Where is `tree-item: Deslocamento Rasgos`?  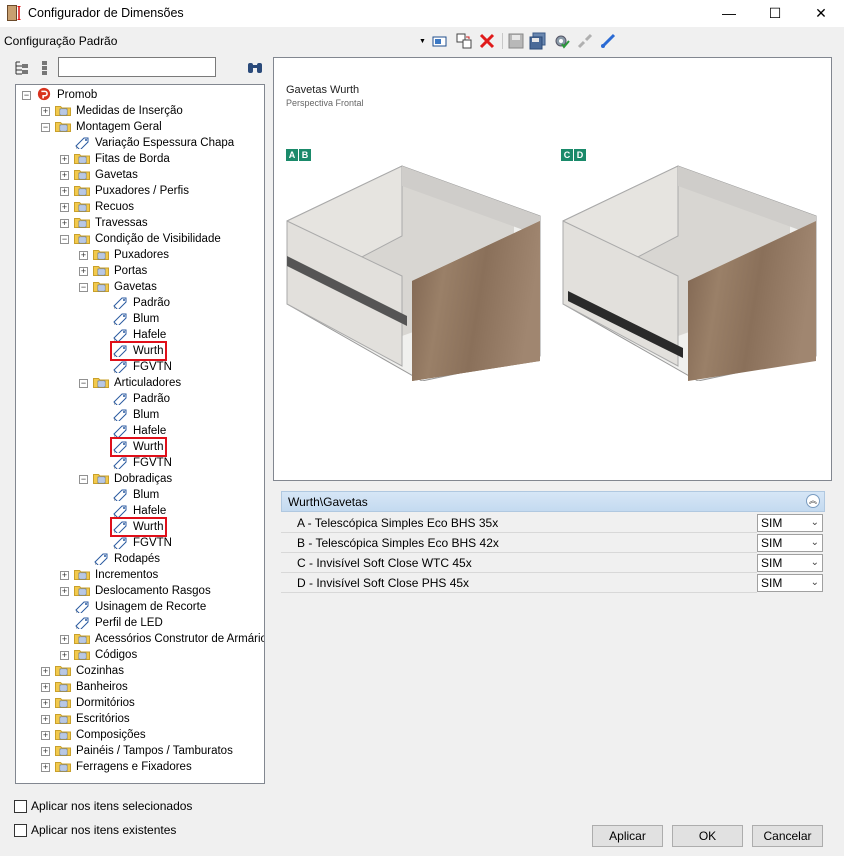
tree-item: Deslocamento Rasgos is located at coordinates (143, 591).